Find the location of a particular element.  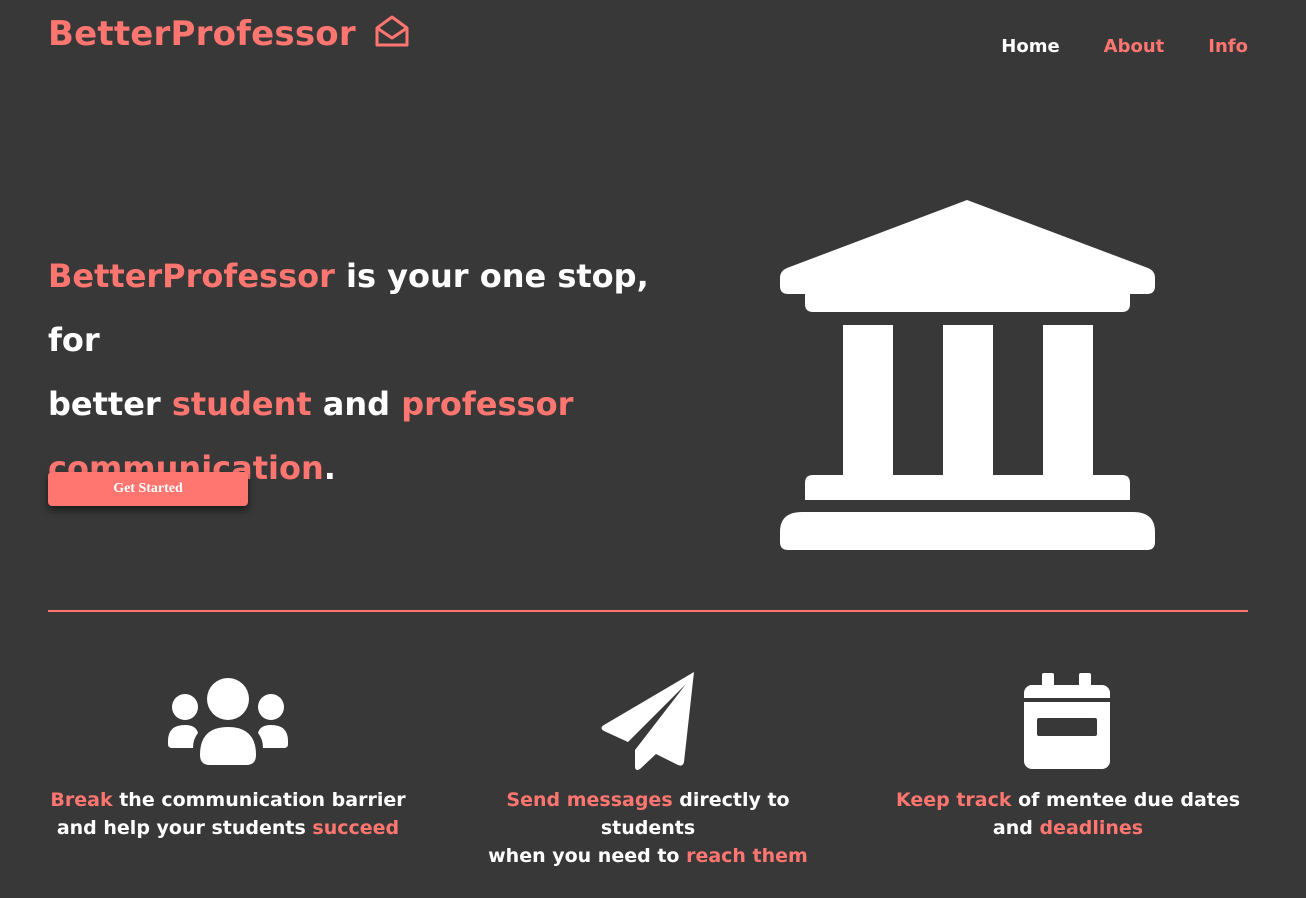

nav-home-link: Home is located at coordinates (1030, 46).